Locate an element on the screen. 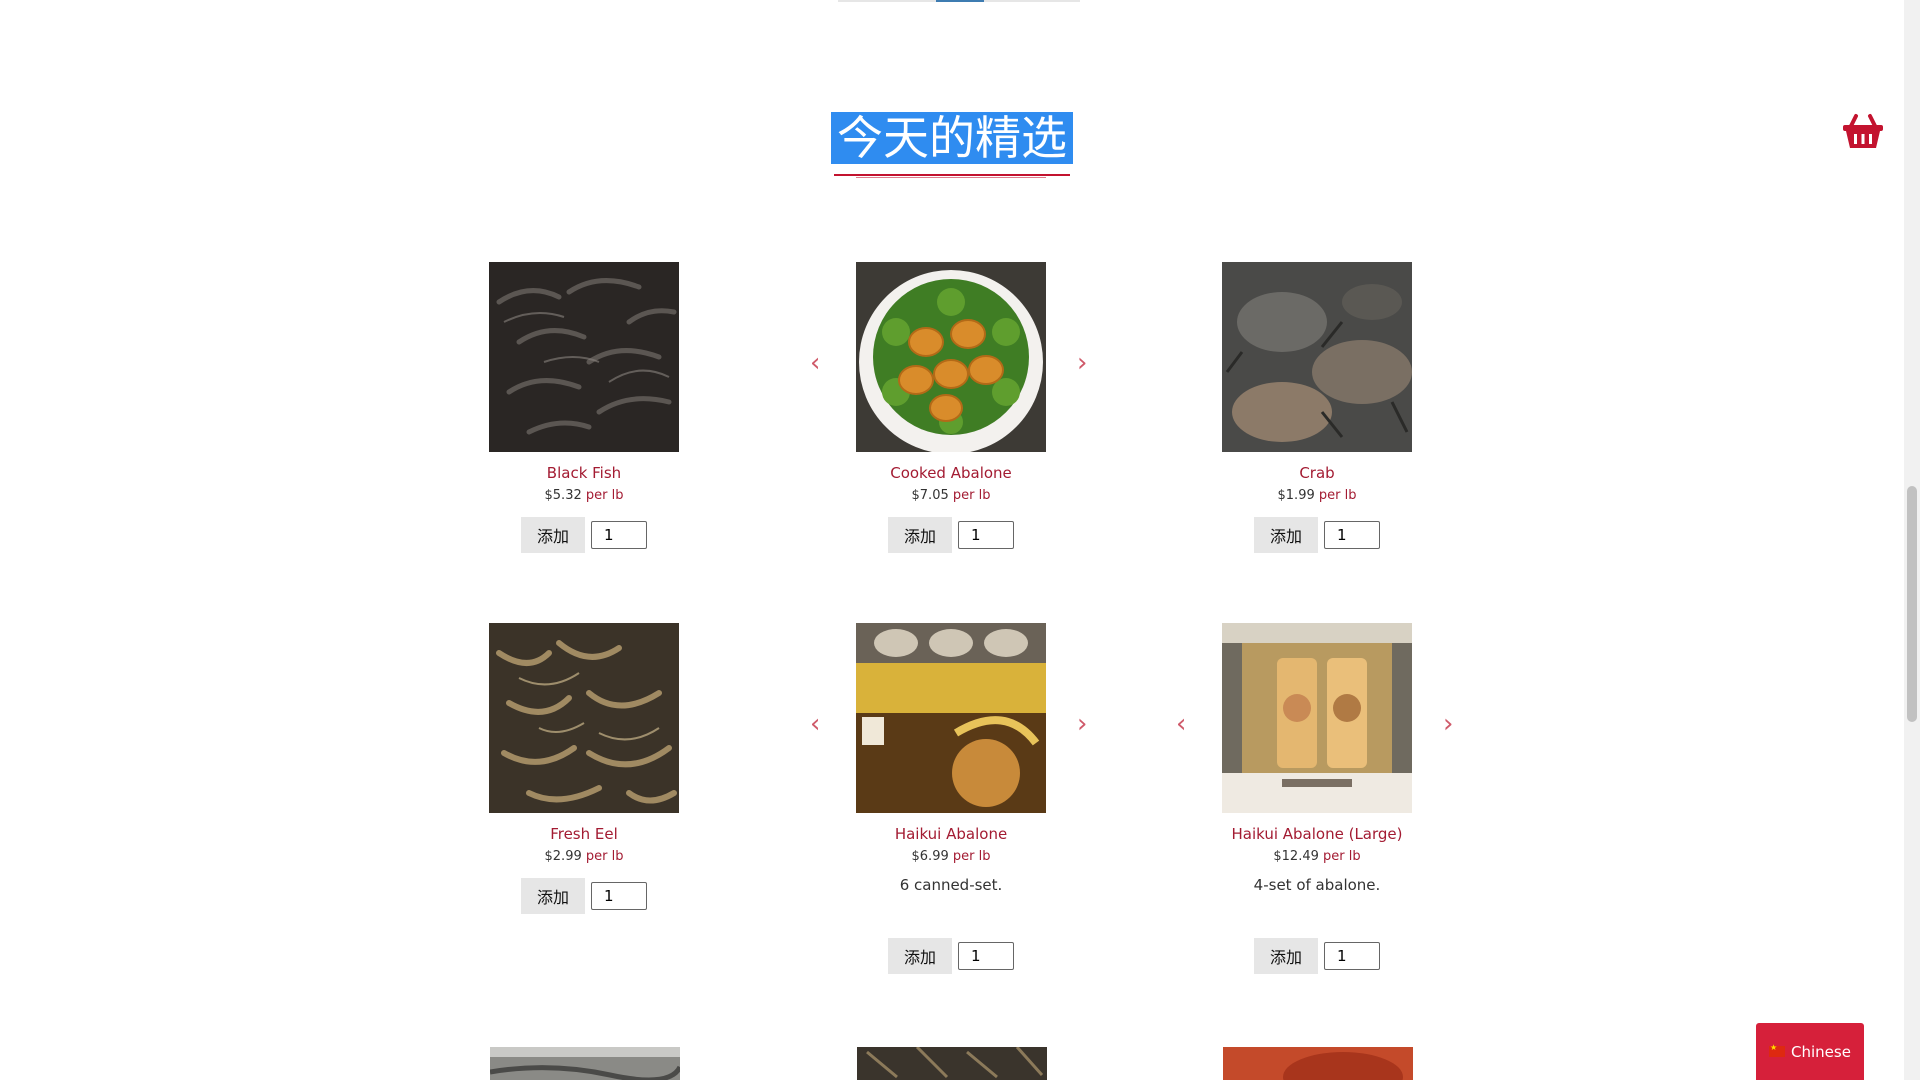 The height and width of the screenshot is (1080, 1920). product-price: $5.32 per lb is located at coordinates (584, 495).